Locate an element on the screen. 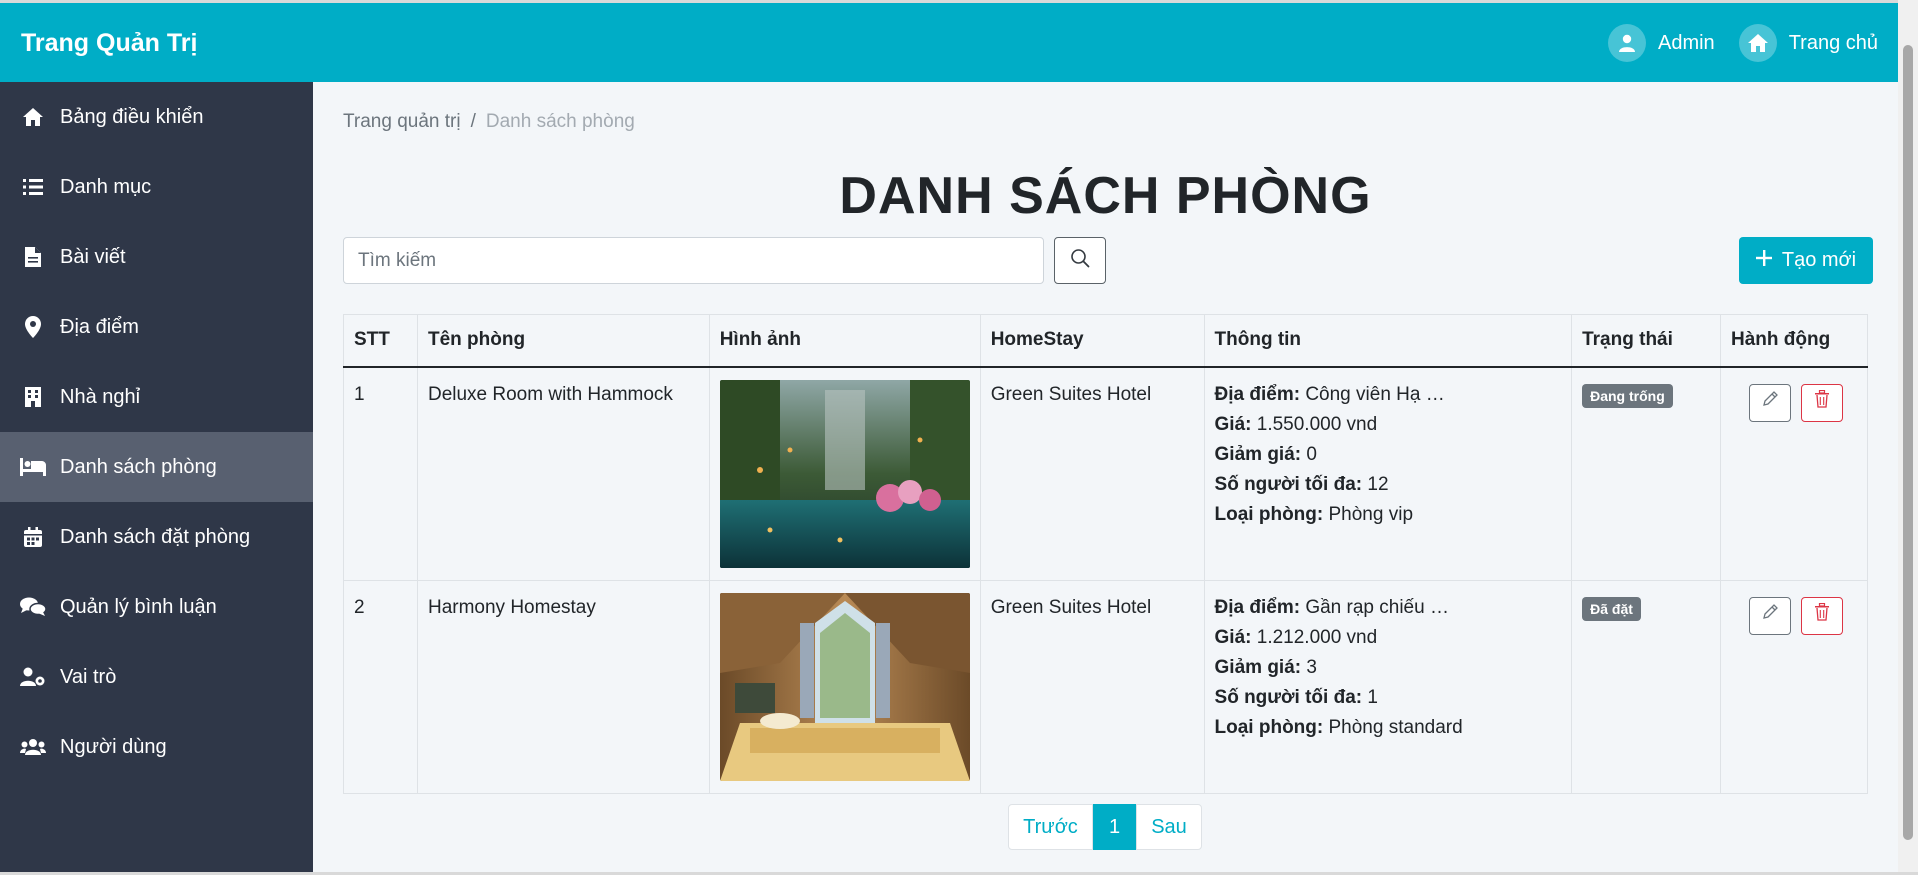 The width and height of the screenshot is (1918, 875). col-header-info: Thông tin is located at coordinates (1388, 341).